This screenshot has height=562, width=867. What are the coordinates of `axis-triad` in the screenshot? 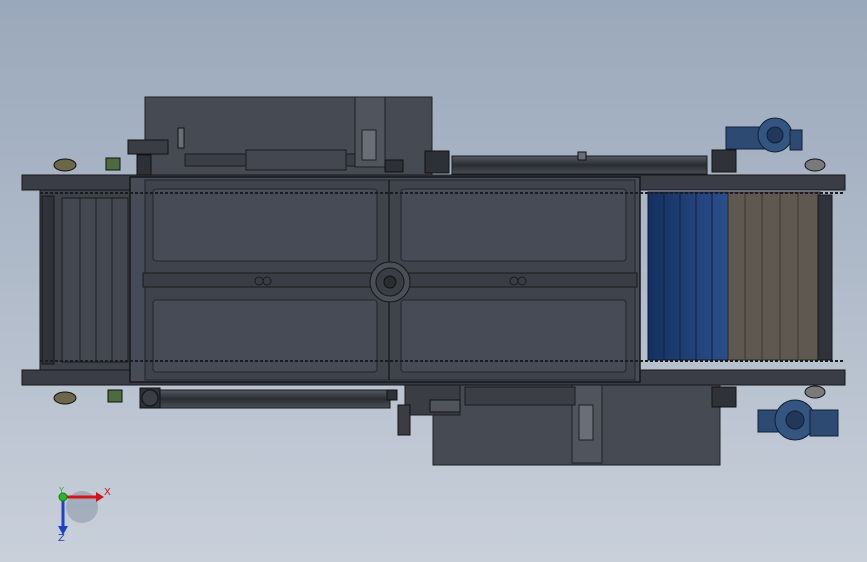 It's located at (81, 513).